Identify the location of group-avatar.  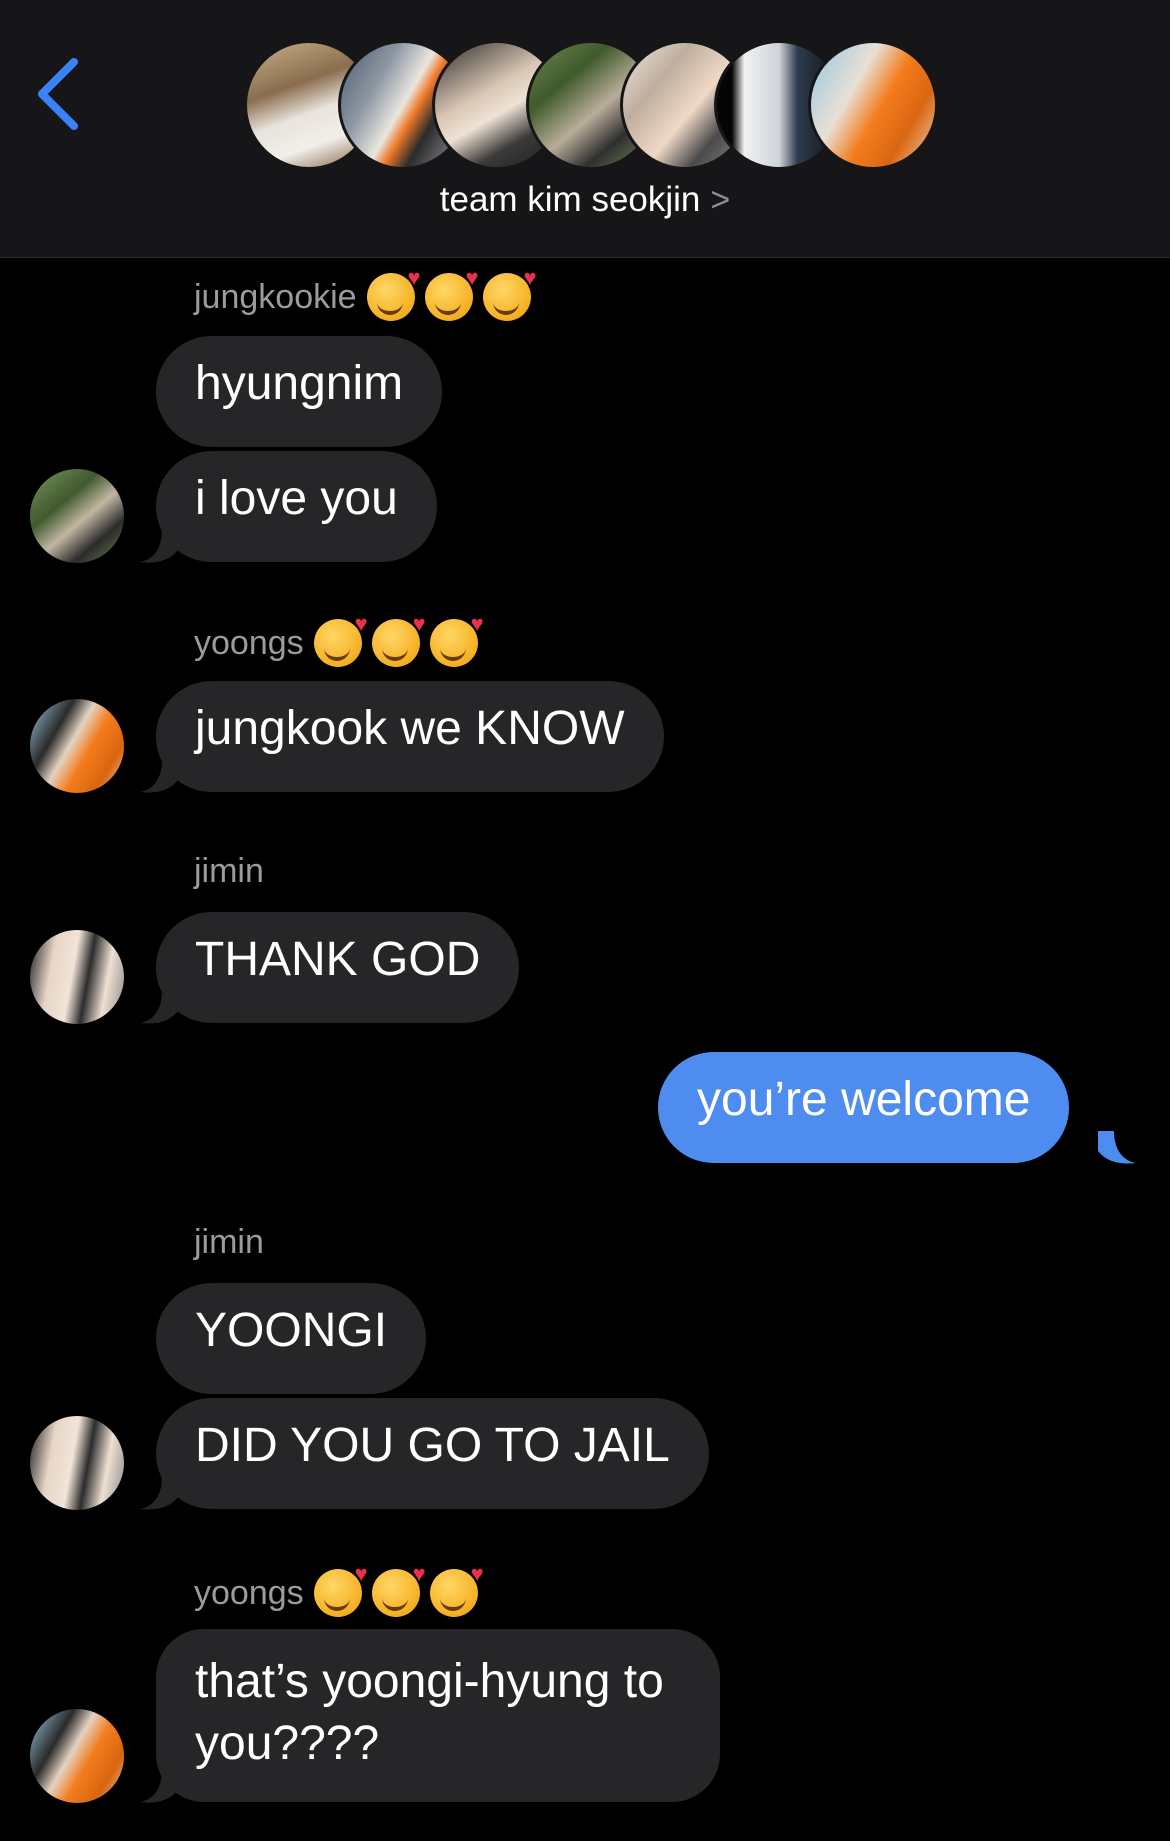
(873, 105).